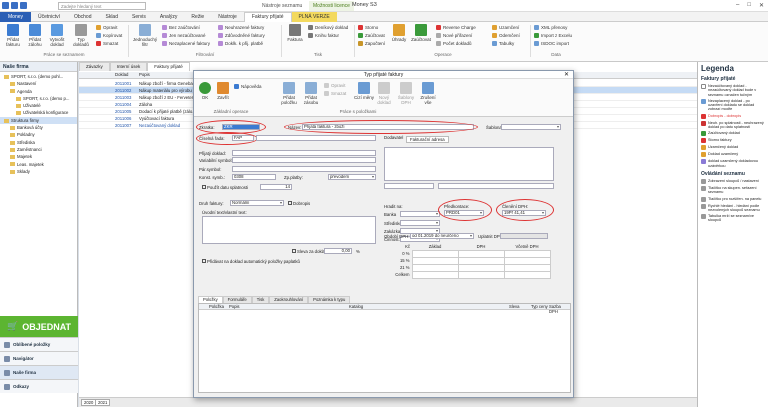 Image resolution: width=768 pixels, height=407 pixels. What do you see at coordinates (38, 105) in the screenshot?
I see `tree-item: Uživatelé` at bounding box center [38, 105].